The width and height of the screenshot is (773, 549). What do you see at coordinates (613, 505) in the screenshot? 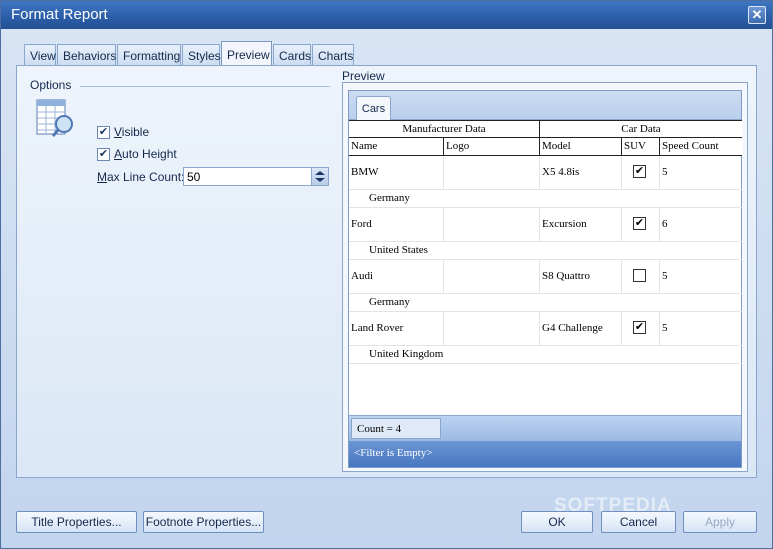
I see `watermark: SOFTPEDIA` at bounding box center [613, 505].